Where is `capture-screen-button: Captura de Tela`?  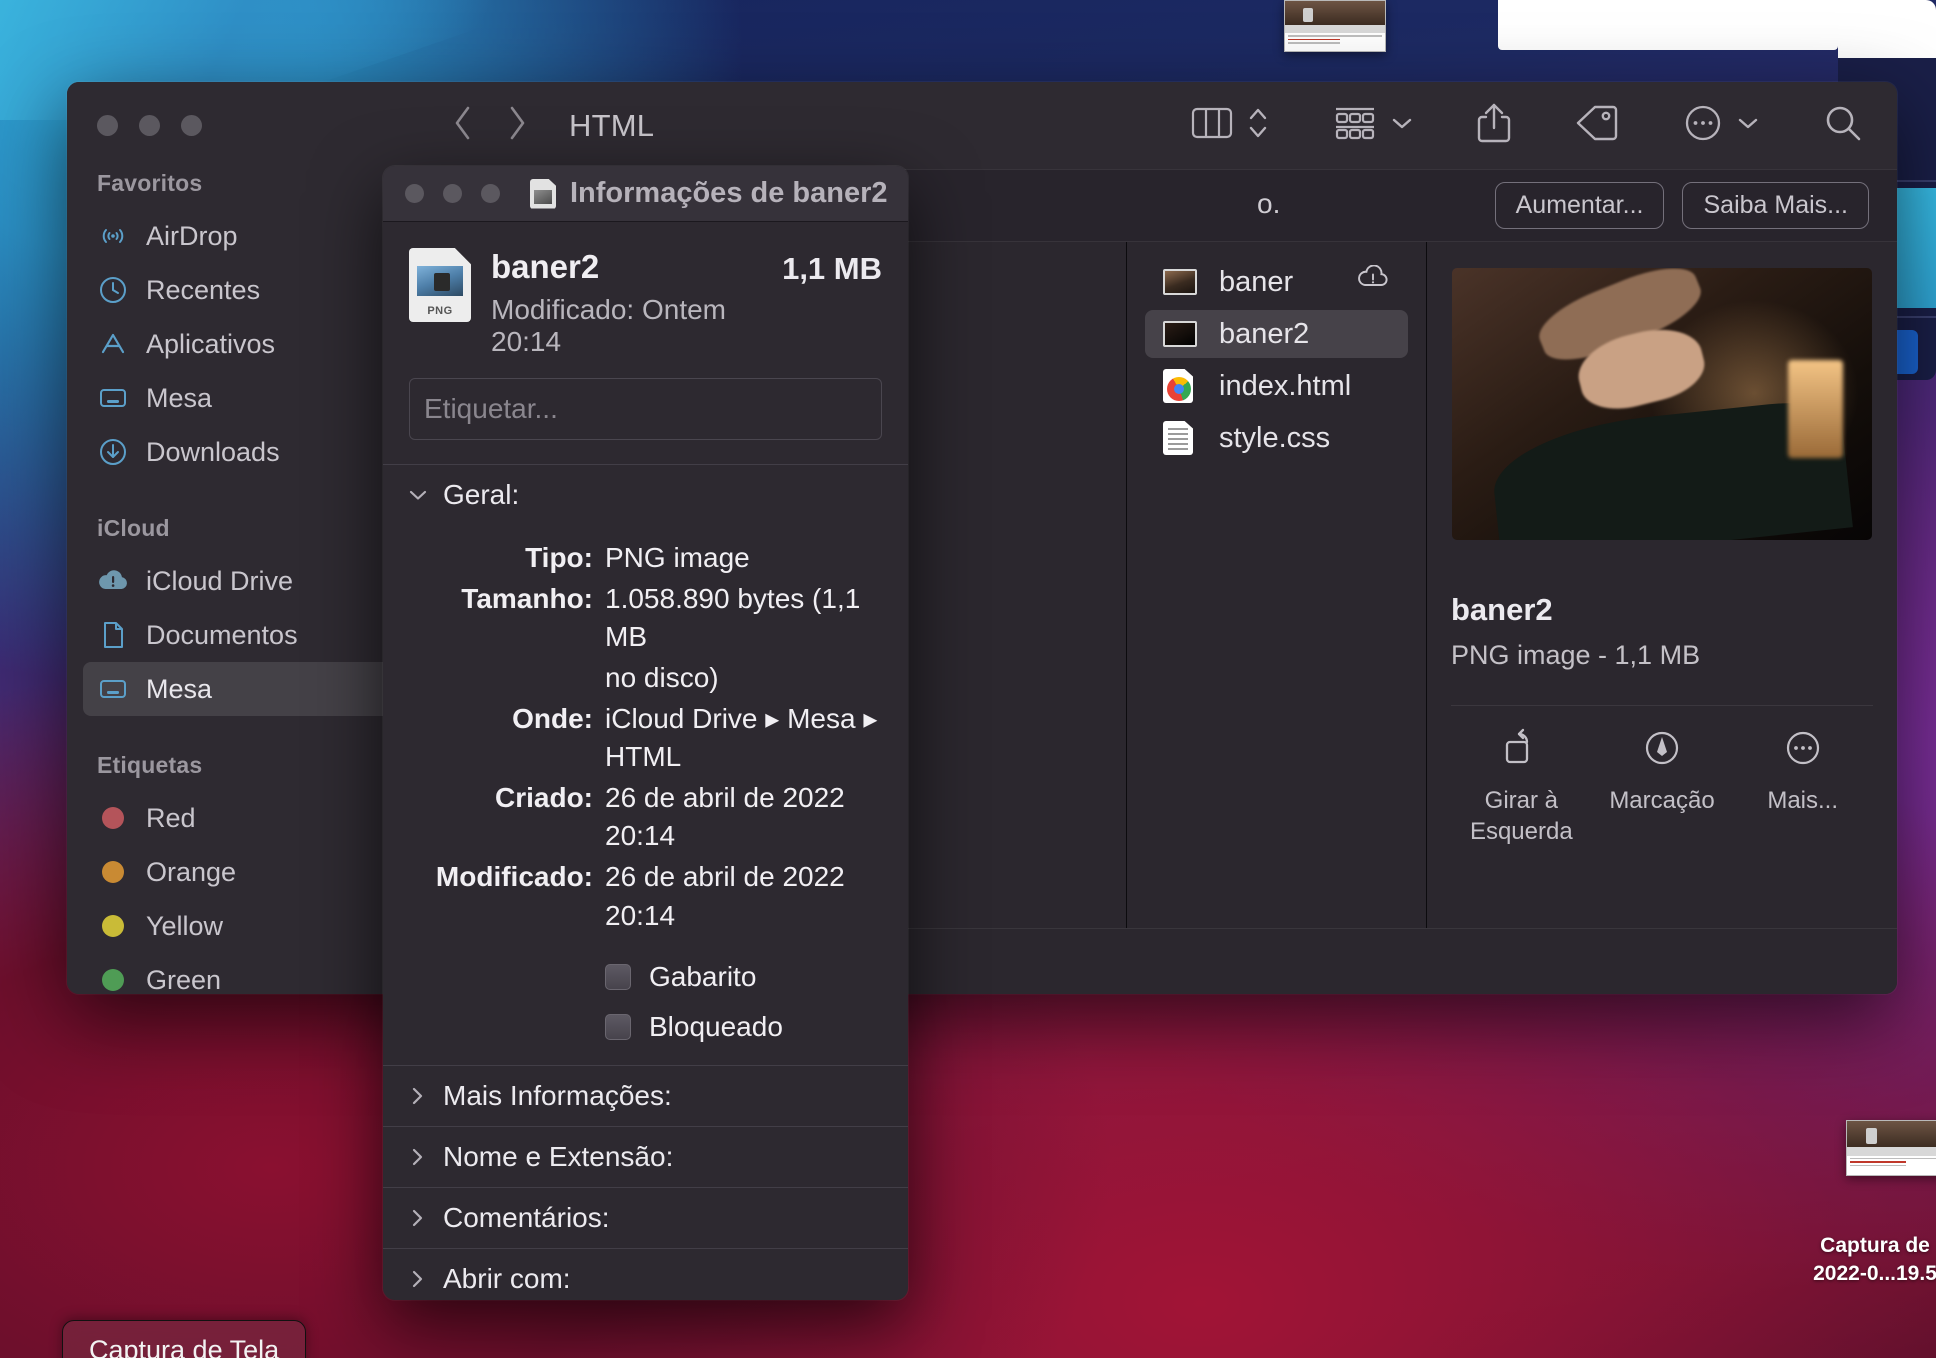 capture-screen-button: Captura de Tela is located at coordinates (184, 1339).